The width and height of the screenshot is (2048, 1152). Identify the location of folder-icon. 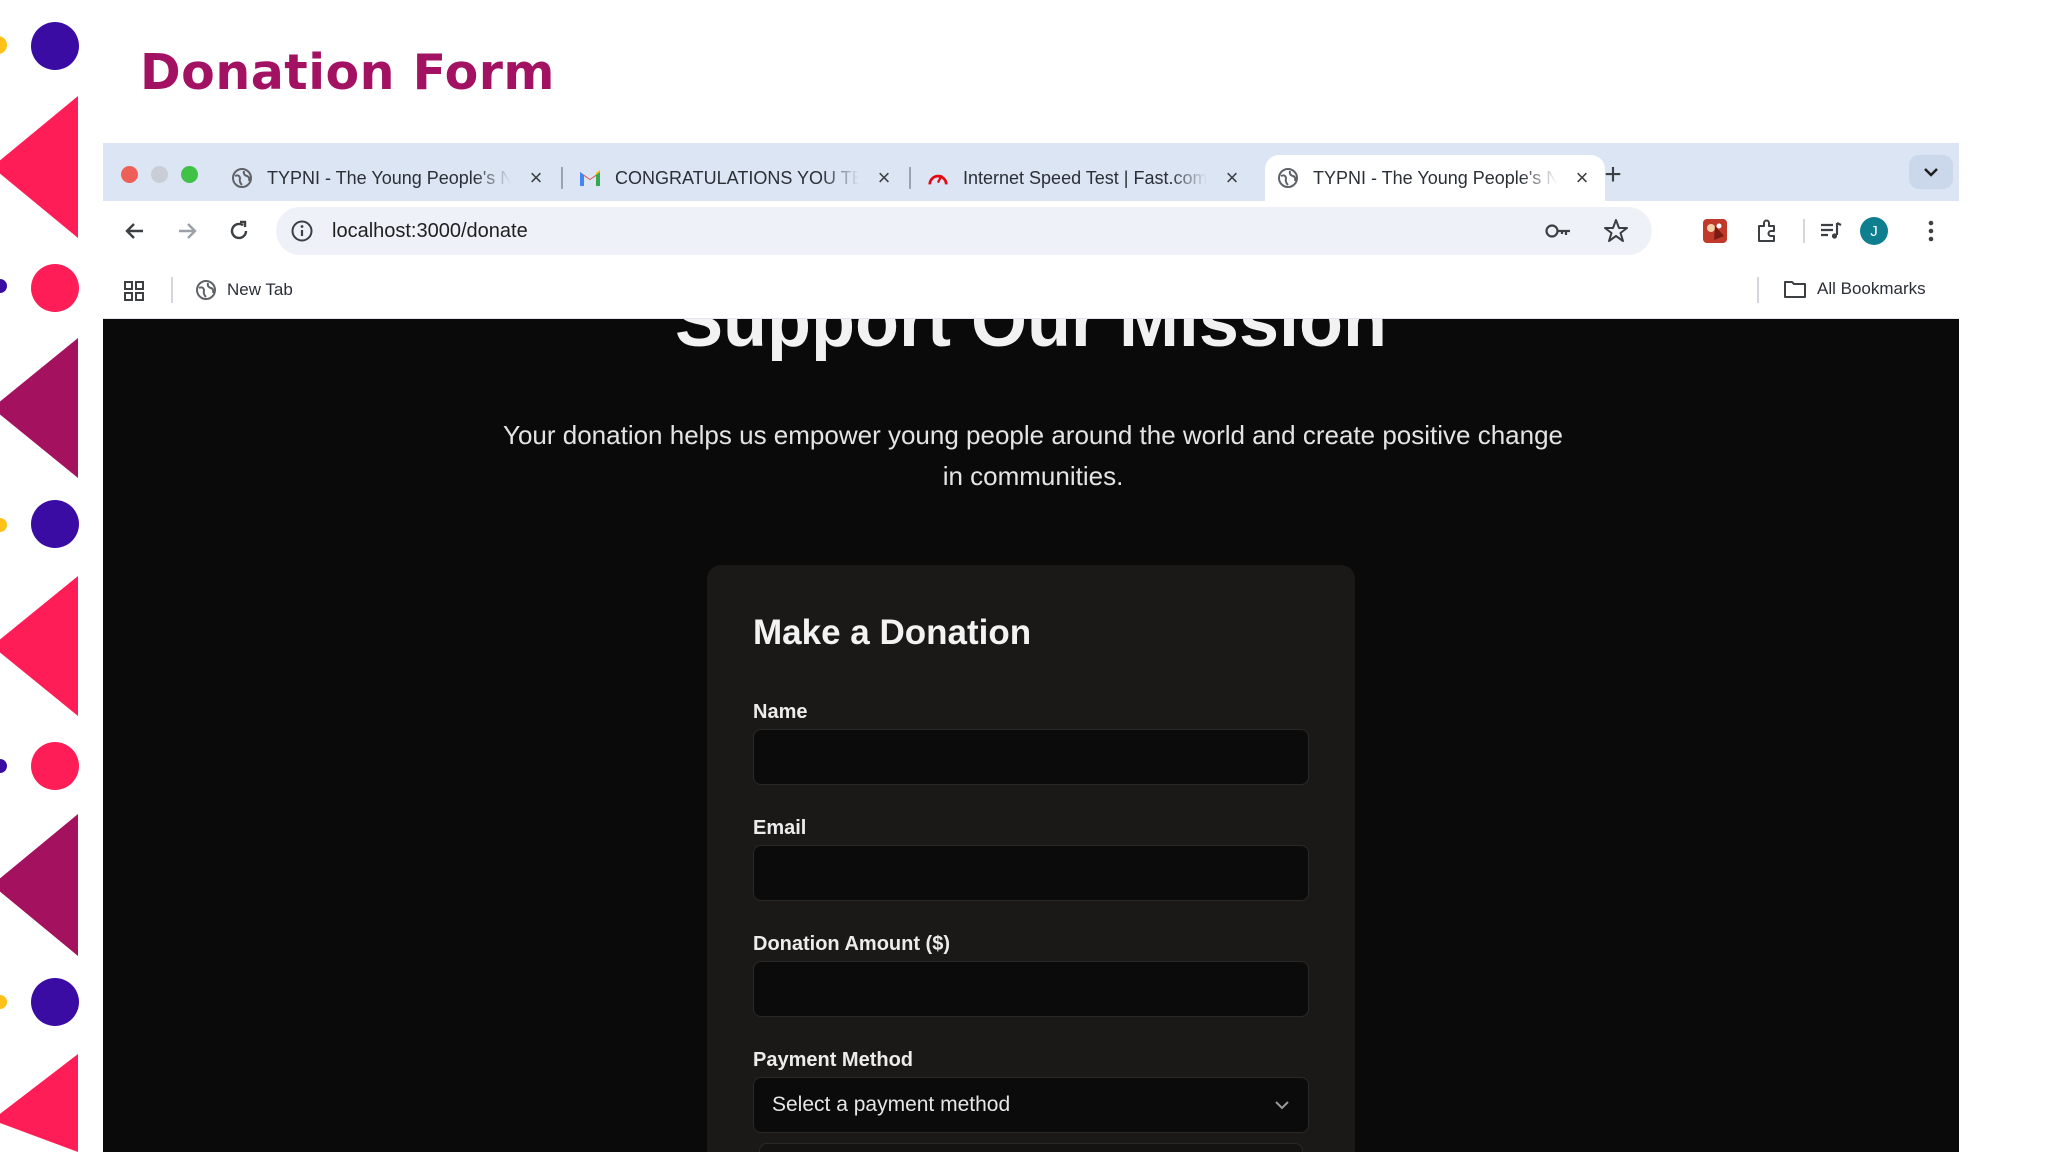
(1795, 289).